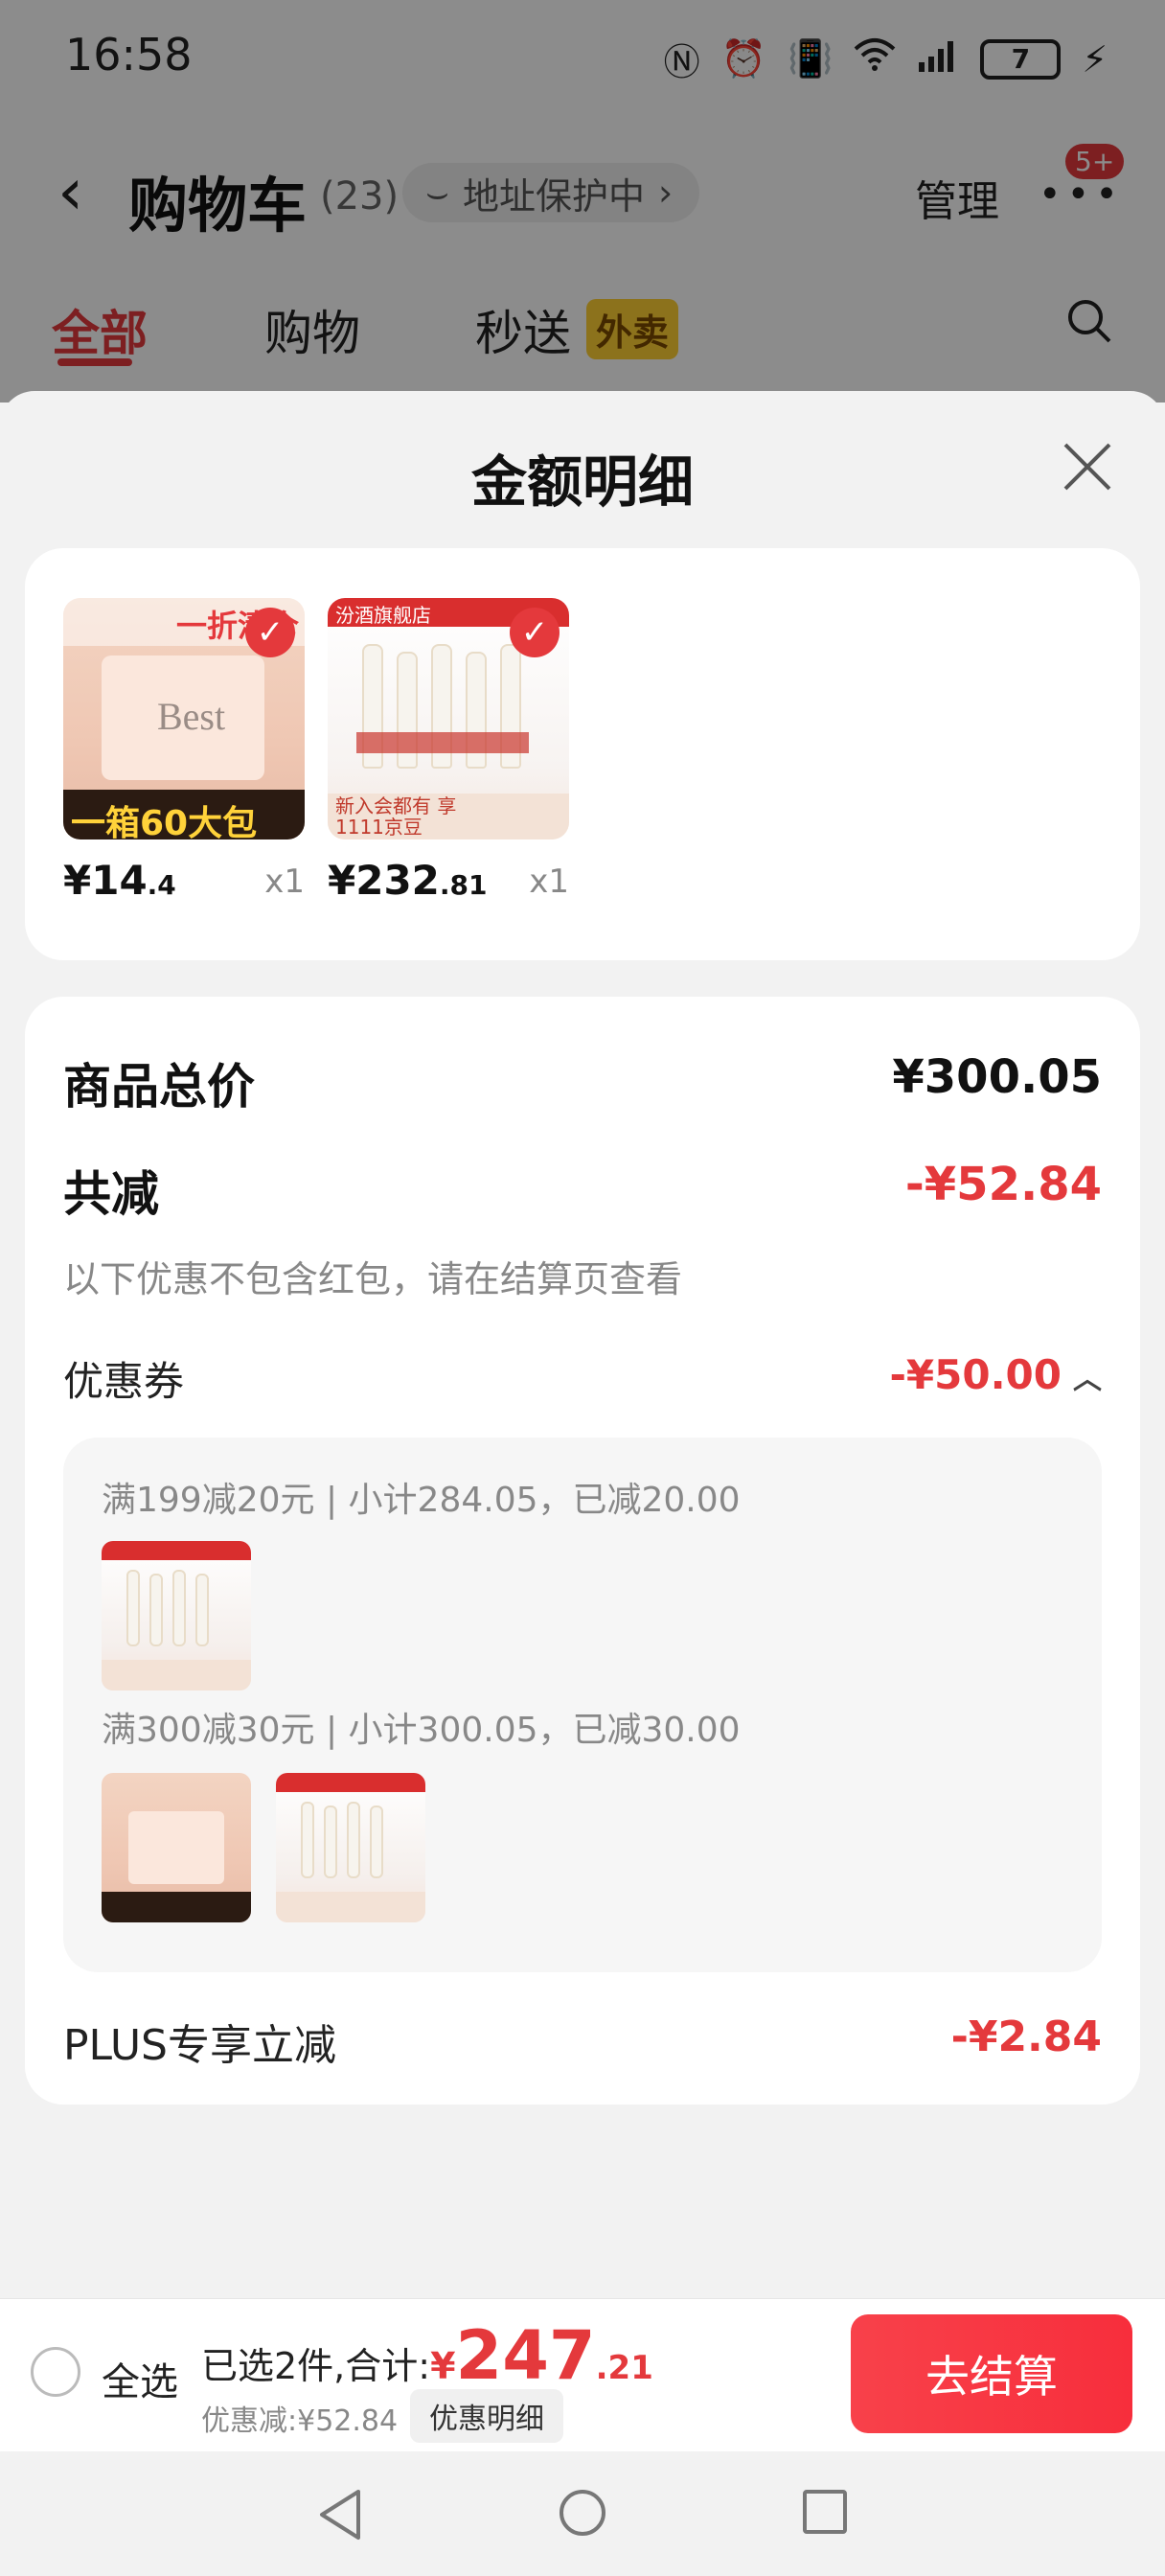 This screenshot has height=2576, width=1165. I want to click on product-item: 一折清仓 Best 一箱60大包 ✓ ¥14.4 x1, so click(184, 751).